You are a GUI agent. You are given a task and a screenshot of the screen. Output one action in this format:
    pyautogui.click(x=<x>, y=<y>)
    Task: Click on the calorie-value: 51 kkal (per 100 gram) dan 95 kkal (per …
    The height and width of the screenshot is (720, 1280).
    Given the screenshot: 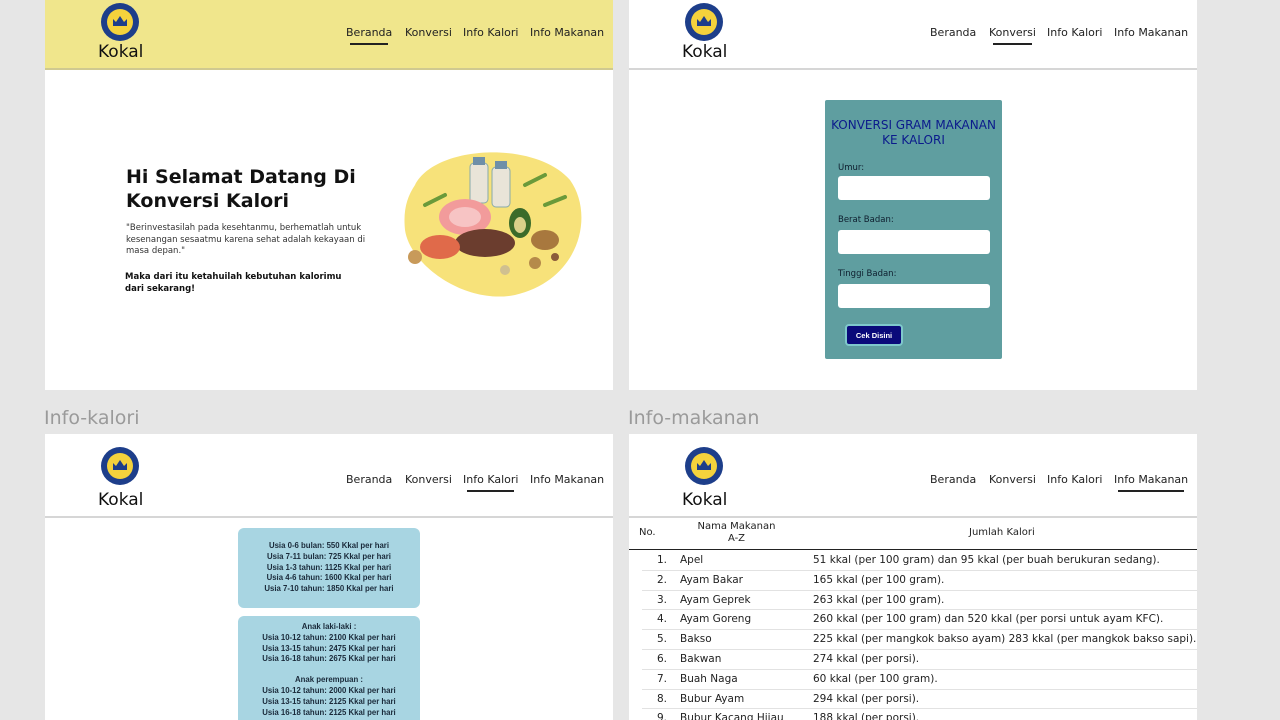 What is the action you would take?
    pyautogui.click(x=986, y=560)
    